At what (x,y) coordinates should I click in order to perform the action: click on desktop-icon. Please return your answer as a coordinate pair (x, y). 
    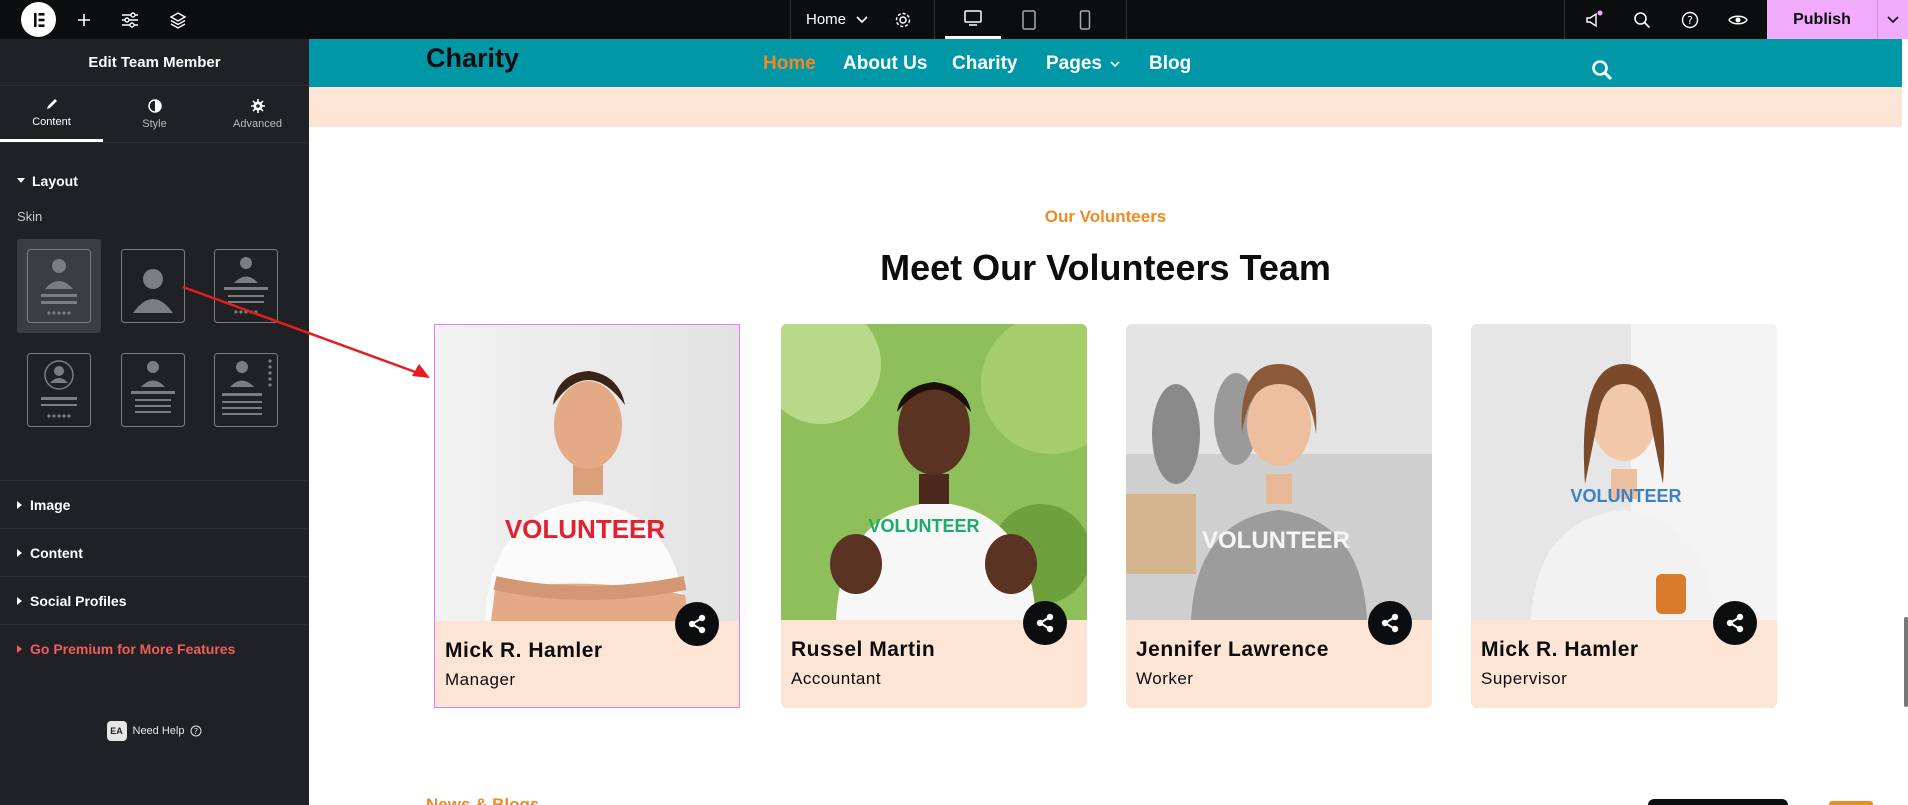
    Looking at the image, I should click on (973, 19).